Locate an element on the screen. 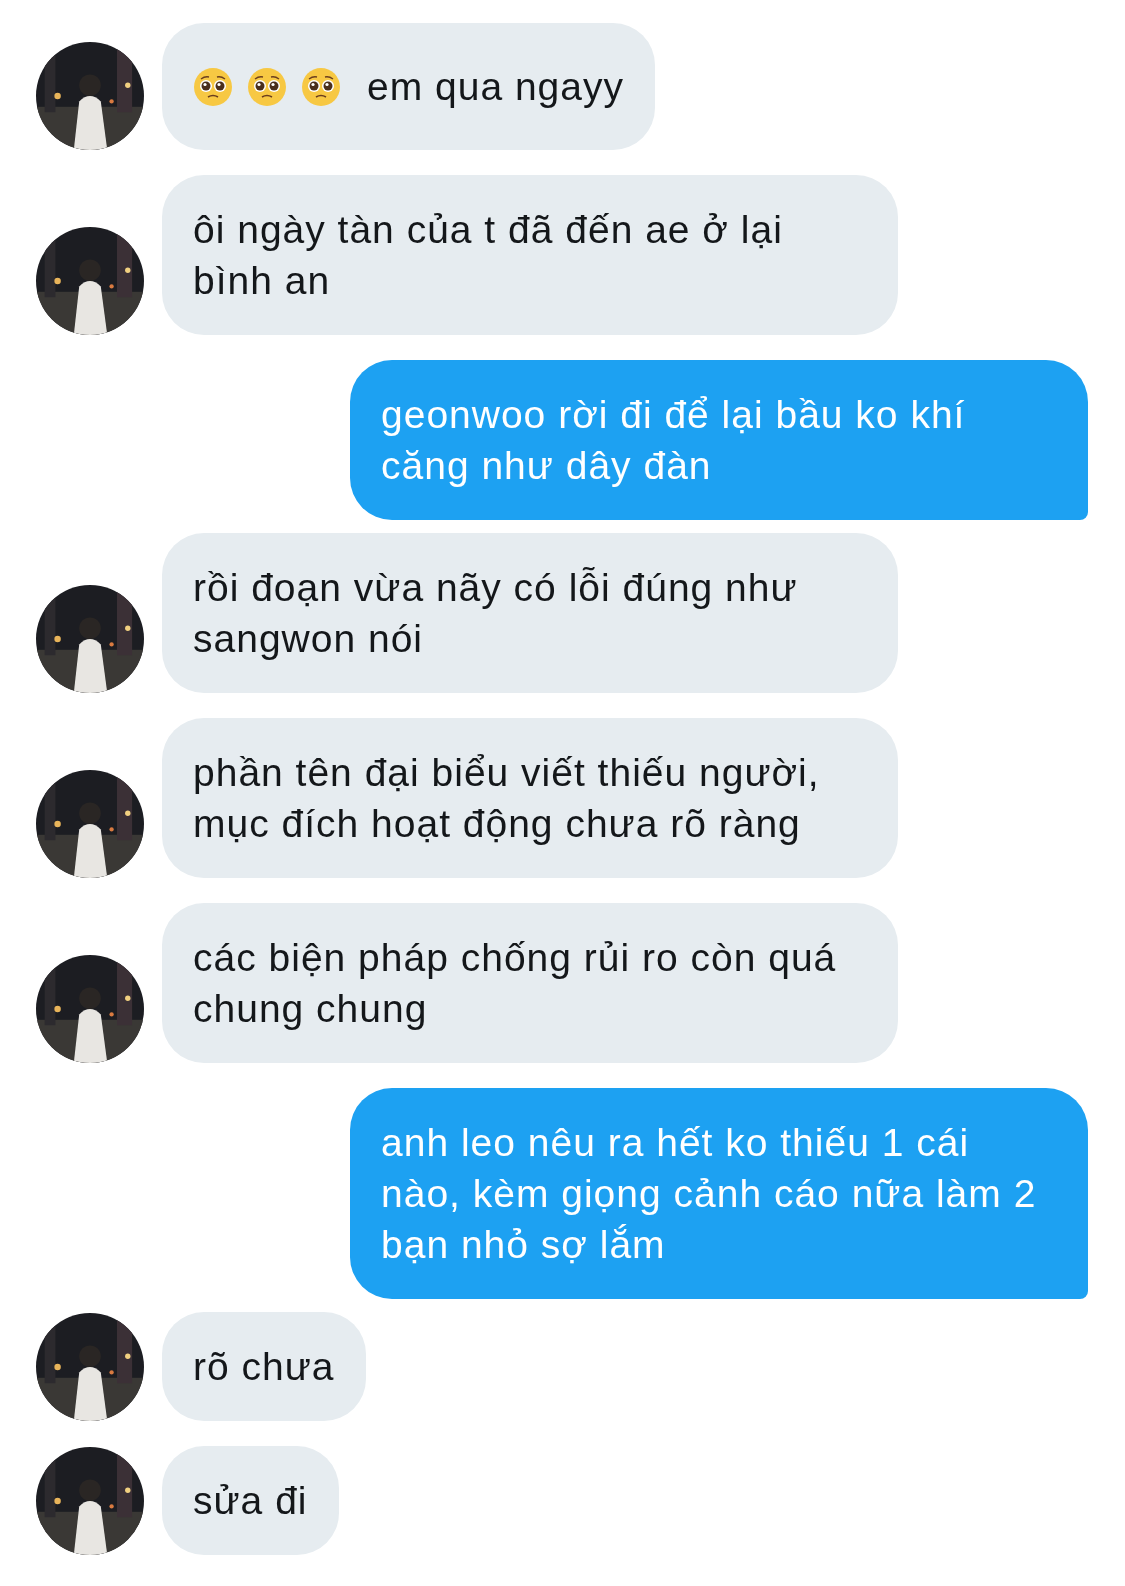  message-text: ôi ngày tàn của t đã đến ae ở lại bình an is located at coordinates (488, 255).